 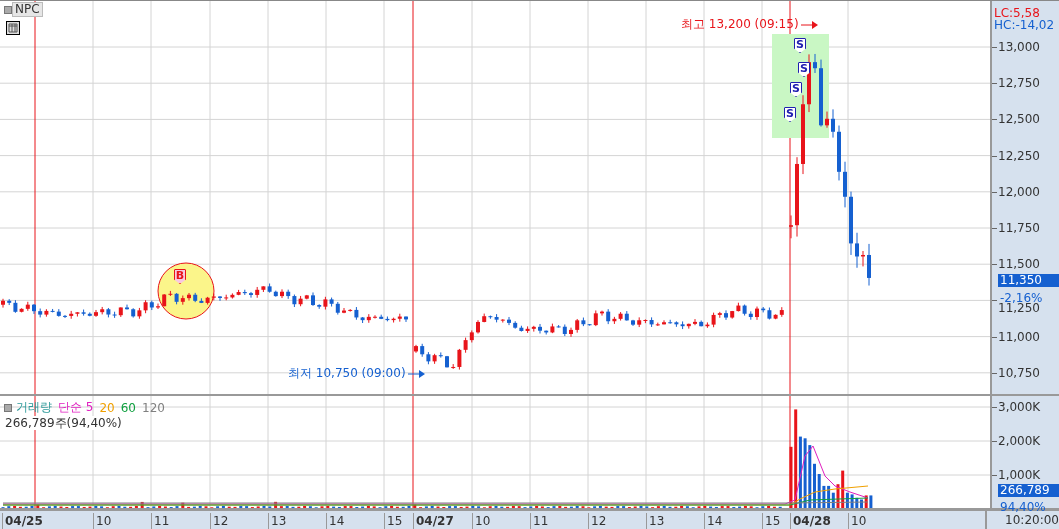 What do you see at coordinates (153, 407) in the screenshot?
I see `legend-item: 120` at bounding box center [153, 407].